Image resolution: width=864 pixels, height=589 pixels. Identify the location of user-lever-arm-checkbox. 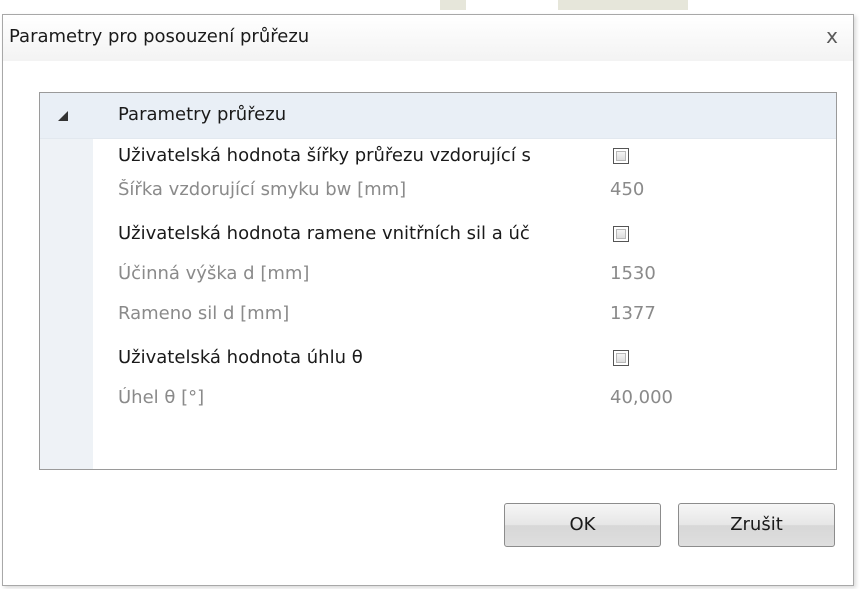
(621, 234).